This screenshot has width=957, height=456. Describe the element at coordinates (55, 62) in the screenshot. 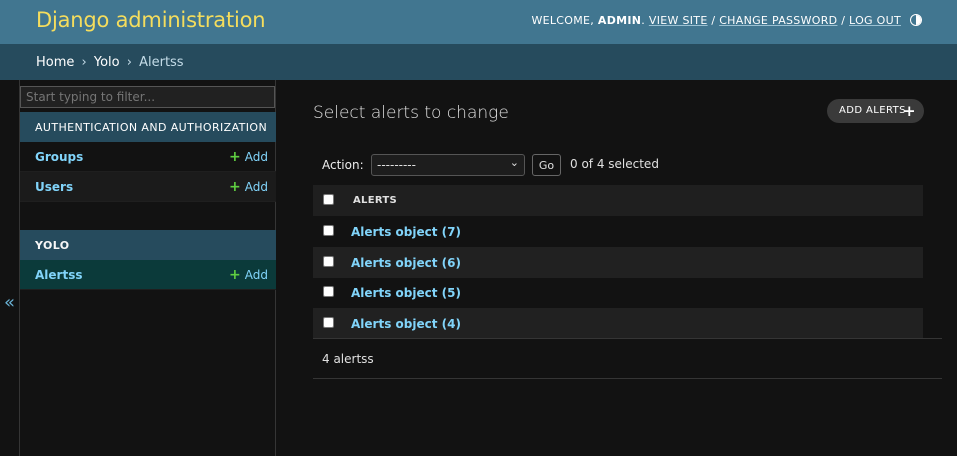

I see `breadcrumb-home: Home` at that location.